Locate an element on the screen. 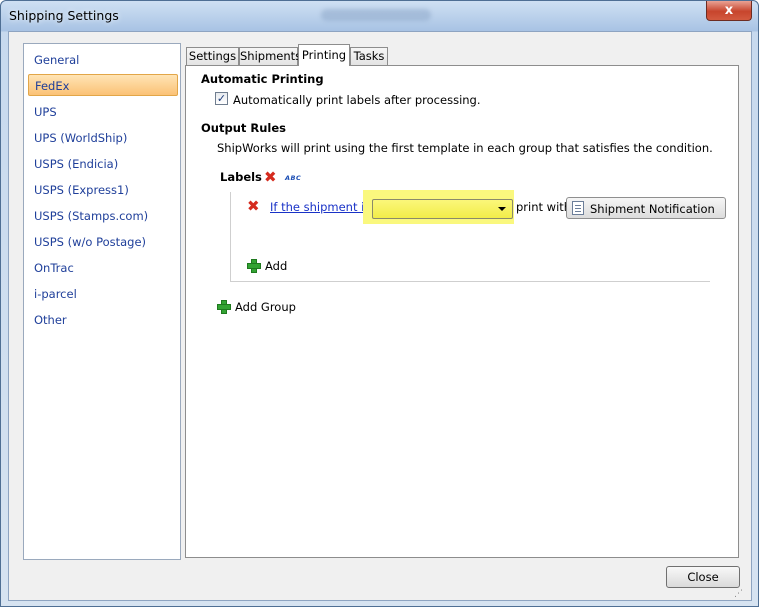 This screenshot has height=607, width=759. delete-group-icon: ✖ is located at coordinates (270, 177).